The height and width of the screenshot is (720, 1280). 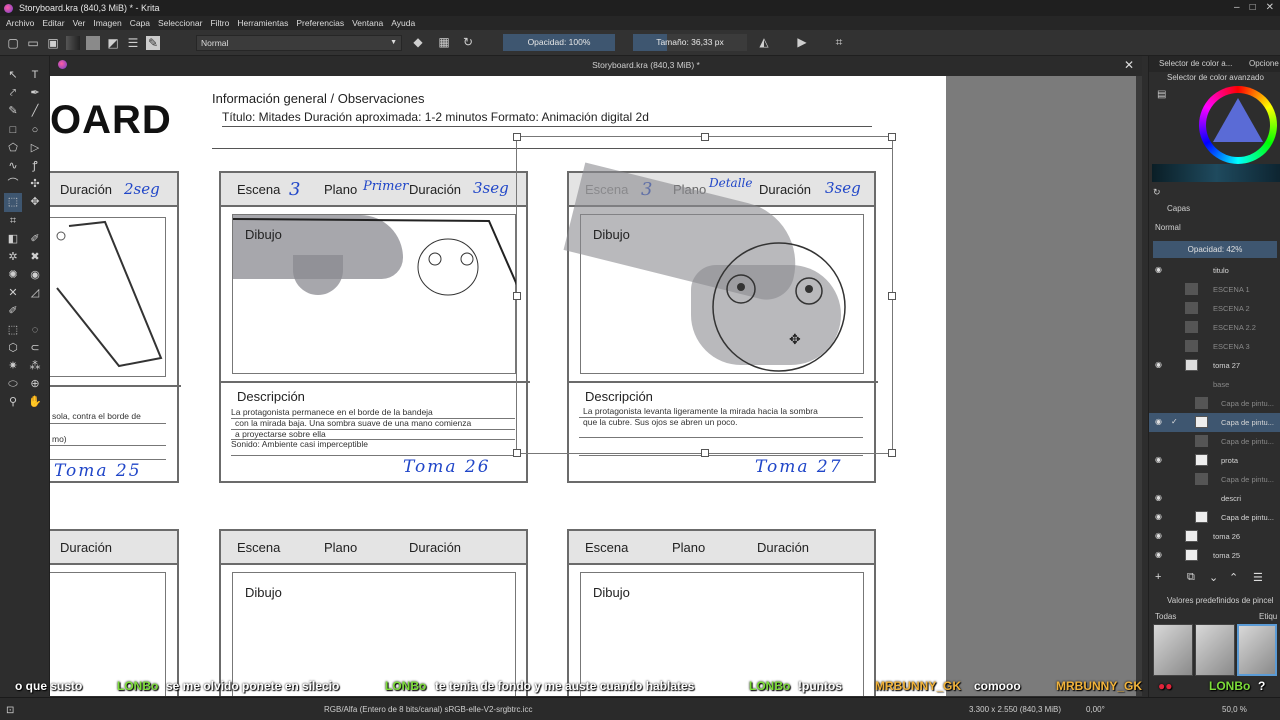 What do you see at coordinates (13, 75) in the screenshot?
I see `select-shapes-icon: ↖` at bounding box center [13, 75].